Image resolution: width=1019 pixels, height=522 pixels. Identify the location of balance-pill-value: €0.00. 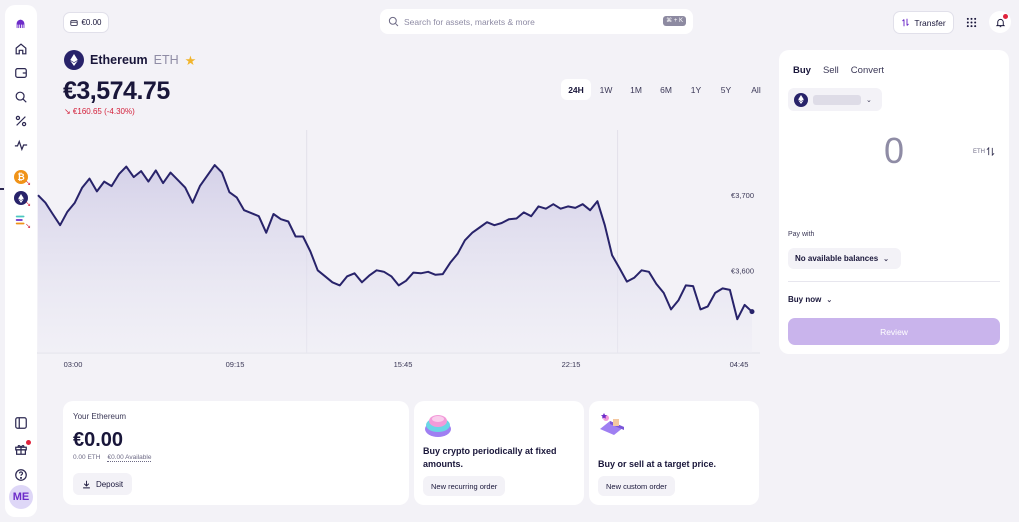
(91, 22).